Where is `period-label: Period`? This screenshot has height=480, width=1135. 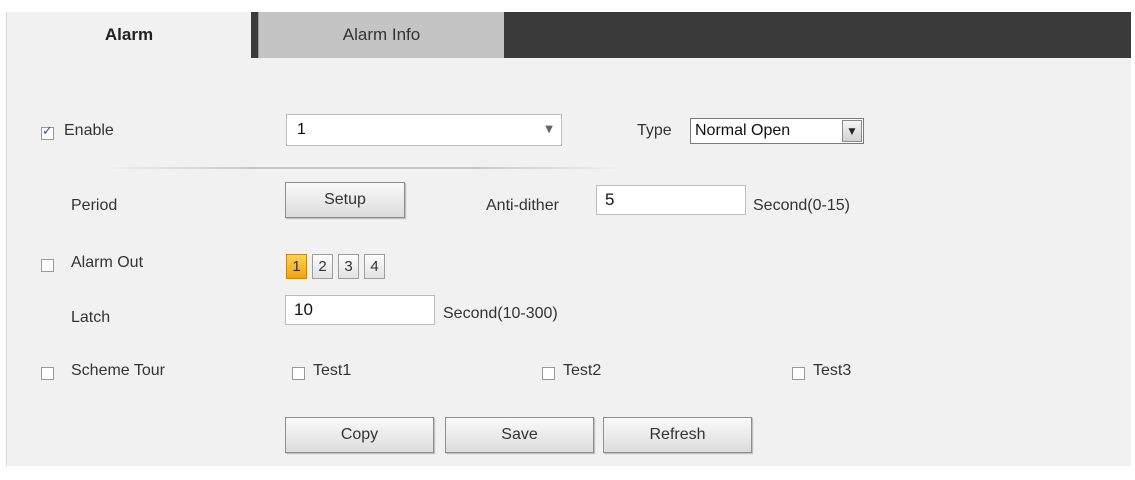
period-label: Period is located at coordinates (94, 205).